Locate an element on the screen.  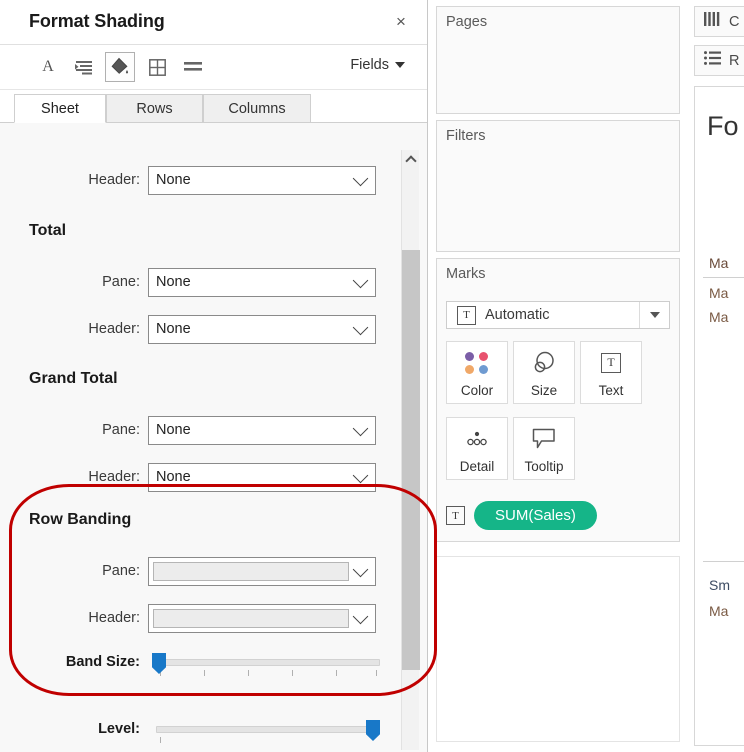
band-size-slider-row: Band Size: is located at coordinates (196, 664).